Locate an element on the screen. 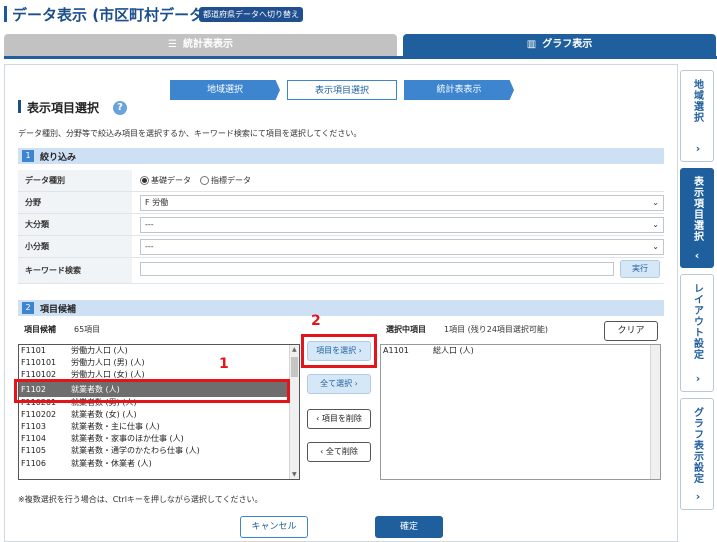  radio-basic-data-label: 基礎データ is located at coordinates (171, 180).